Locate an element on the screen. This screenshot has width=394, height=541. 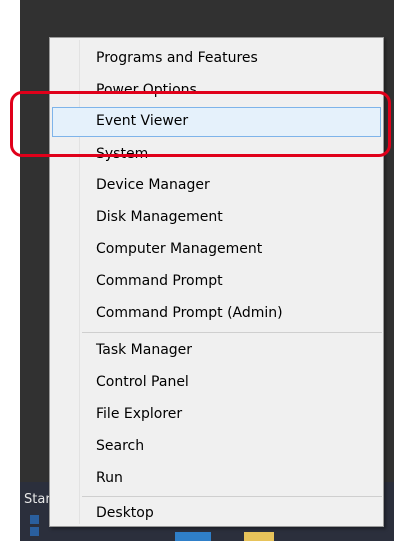
menu-item-label: Device Manager is located at coordinates (153, 185).